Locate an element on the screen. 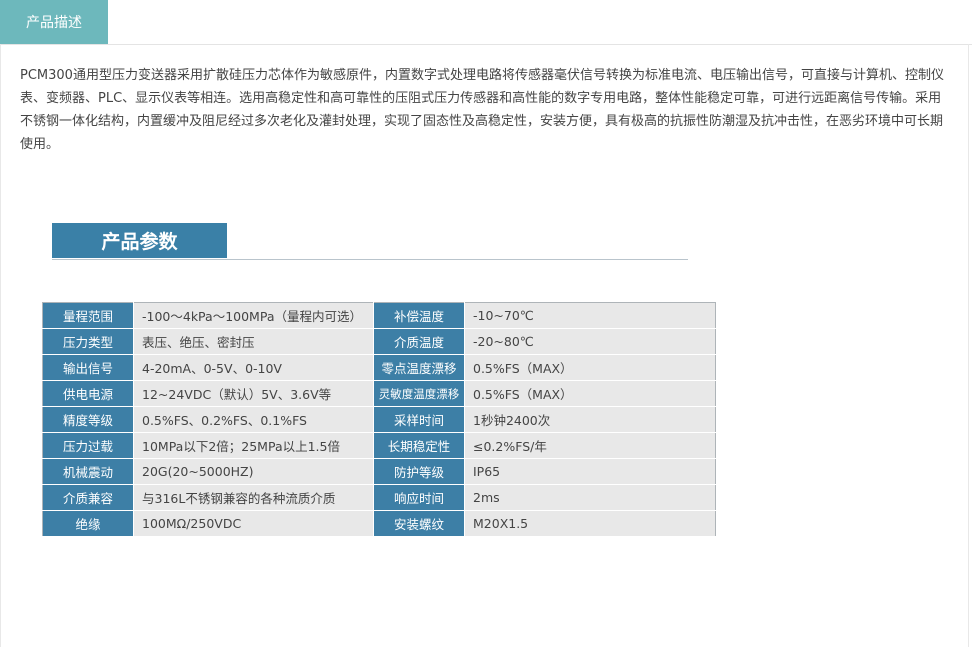 The image size is (972, 647). param-value: M20X1.5 is located at coordinates (590, 523).